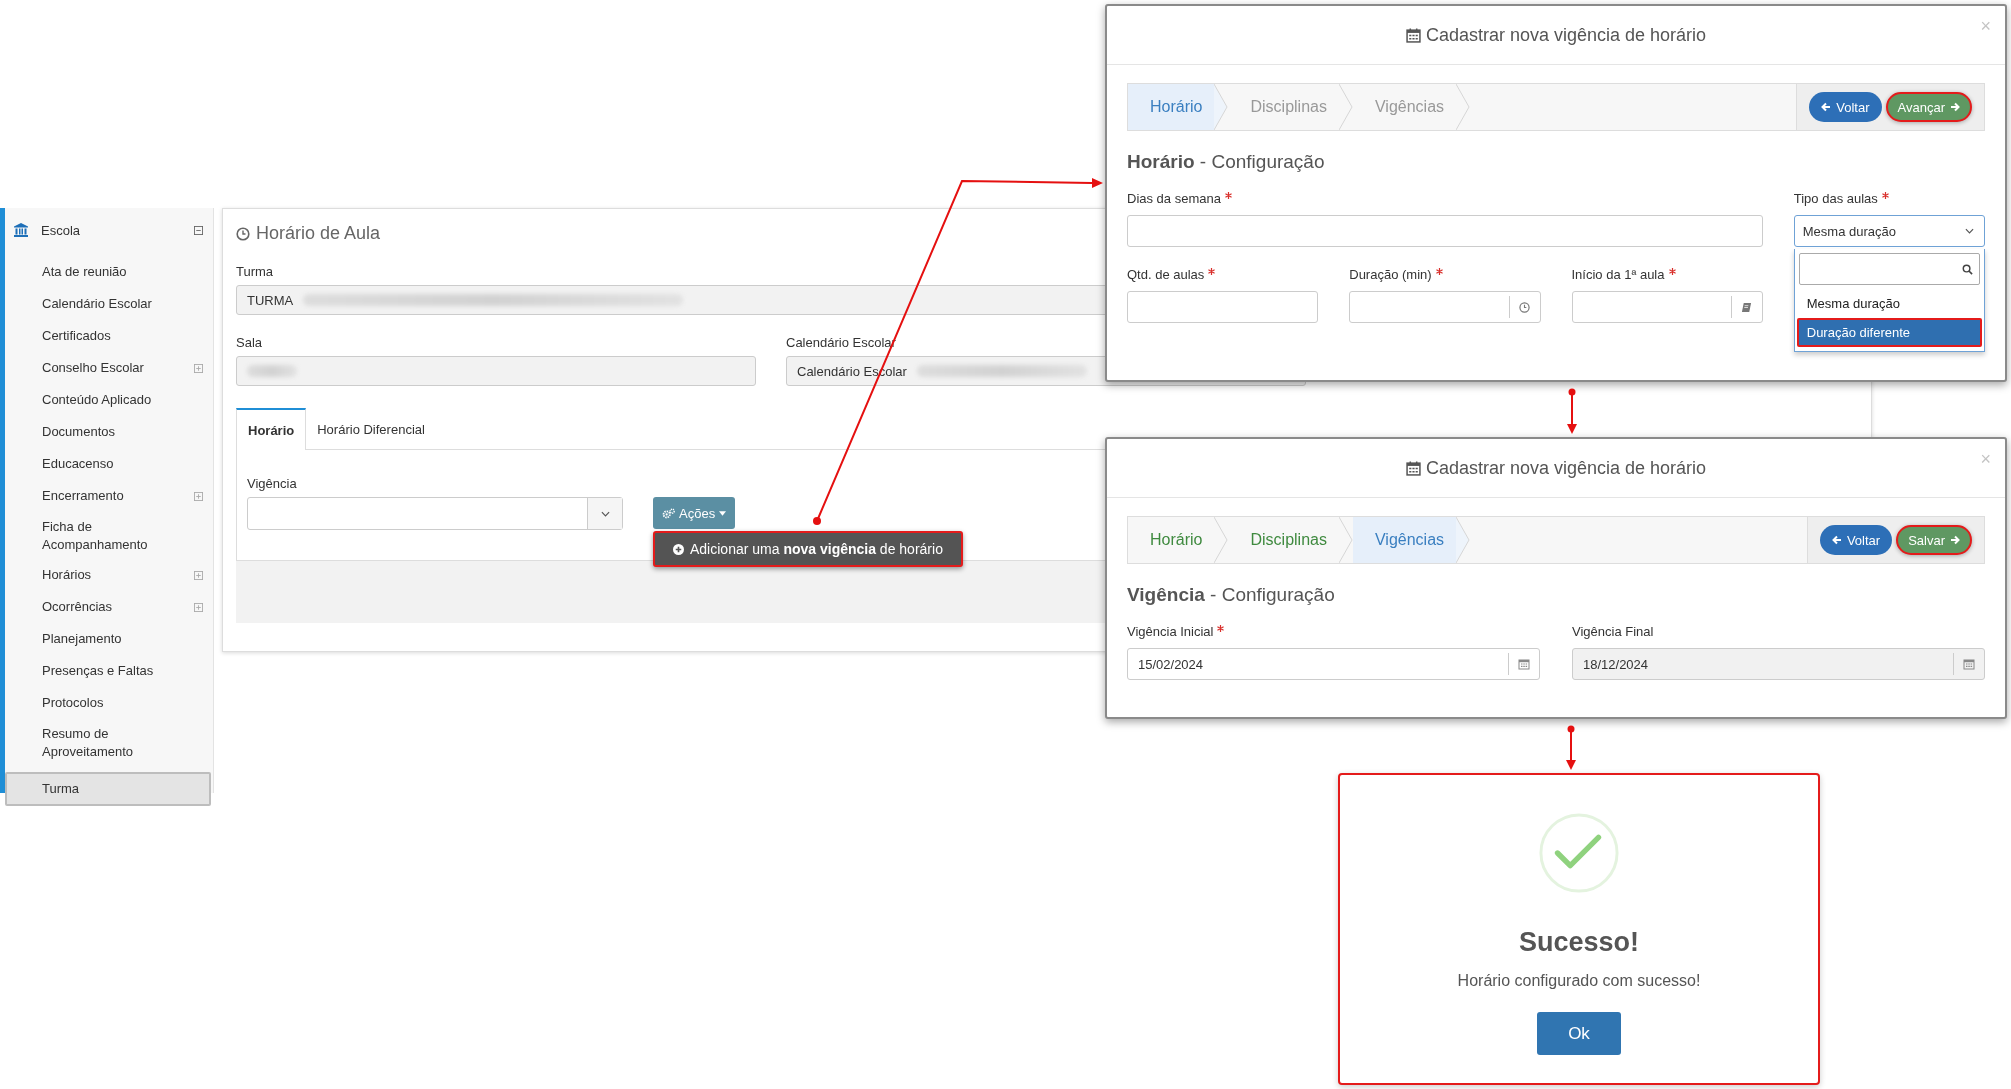  I want to click on sidebar-item: Conteúdo Aplicado, so click(109, 400).